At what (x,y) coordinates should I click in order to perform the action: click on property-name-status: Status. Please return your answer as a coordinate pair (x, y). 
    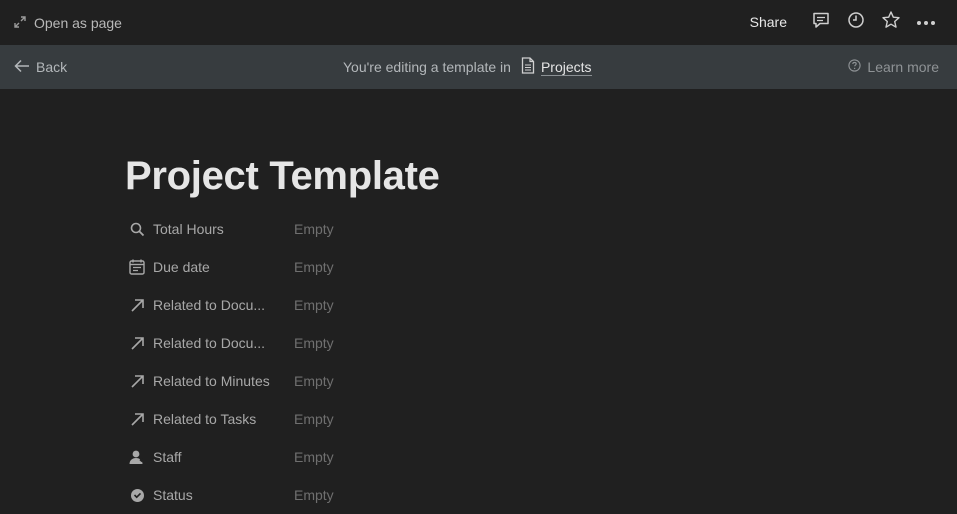
    Looking at the image, I should click on (209, 495).